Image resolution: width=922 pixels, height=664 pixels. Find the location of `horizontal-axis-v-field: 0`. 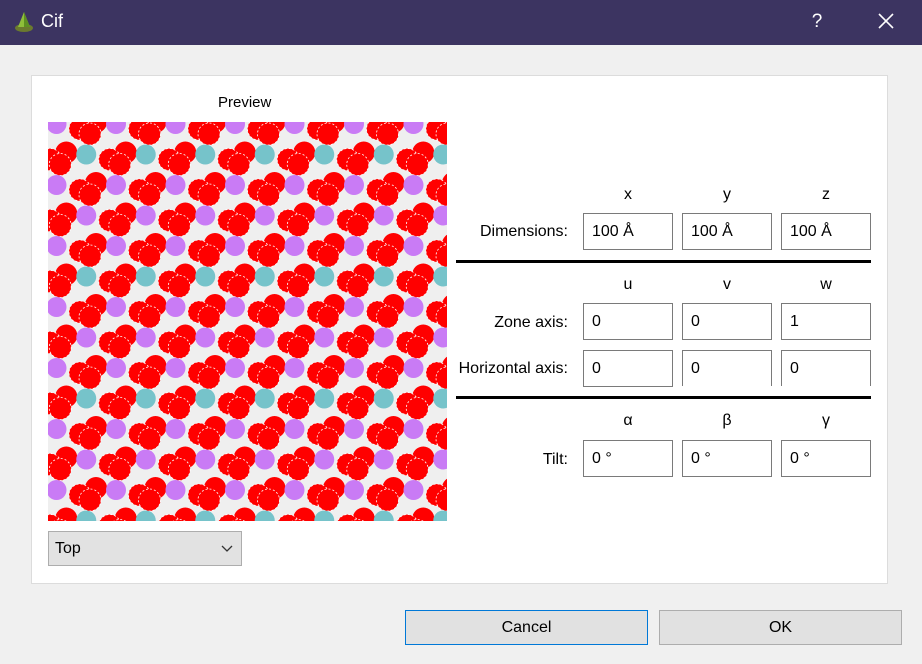

horizontal-axis-v-field: 0 is located at coordinates (727, 368).